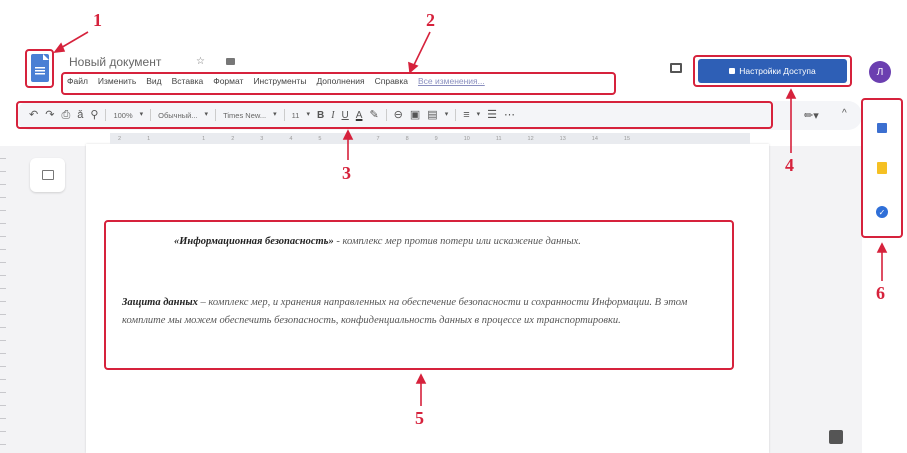 The height and width of the screenshot is (453, 907). What do you see at coordinates (97, 20) in the screenshot?
I see `annotation-number-1: 1` at bounding box center [97, 20].